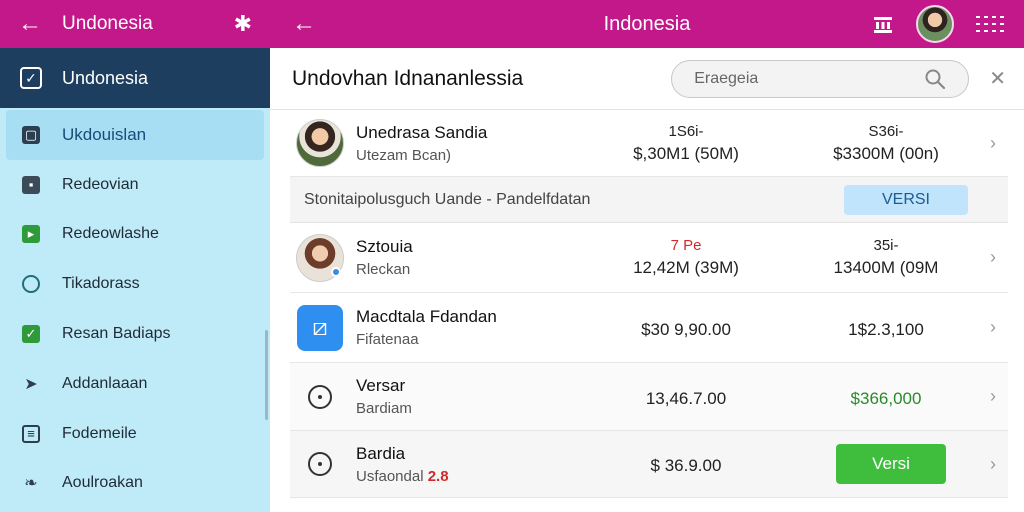  Describe the element at coordinates (686, 267) in the screenshot. I see `row-value: 12,42M (39M)` at that location.